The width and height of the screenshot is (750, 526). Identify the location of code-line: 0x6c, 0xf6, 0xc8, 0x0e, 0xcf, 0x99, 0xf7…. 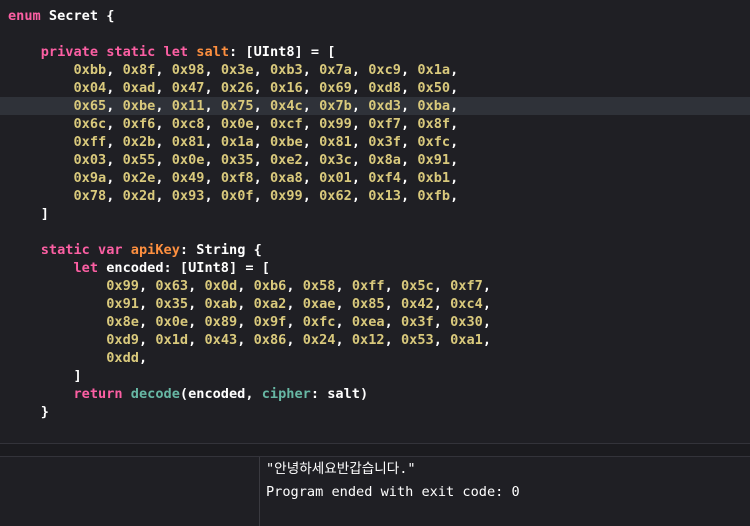
(375, 124).